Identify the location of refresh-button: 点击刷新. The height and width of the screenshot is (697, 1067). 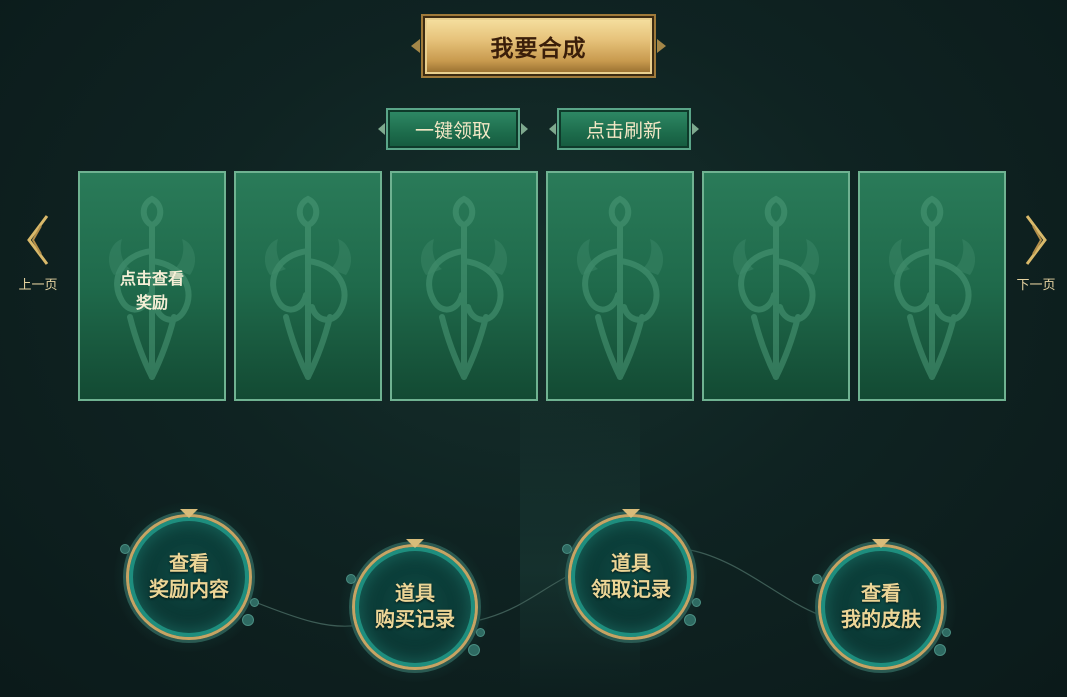
(624, 129).